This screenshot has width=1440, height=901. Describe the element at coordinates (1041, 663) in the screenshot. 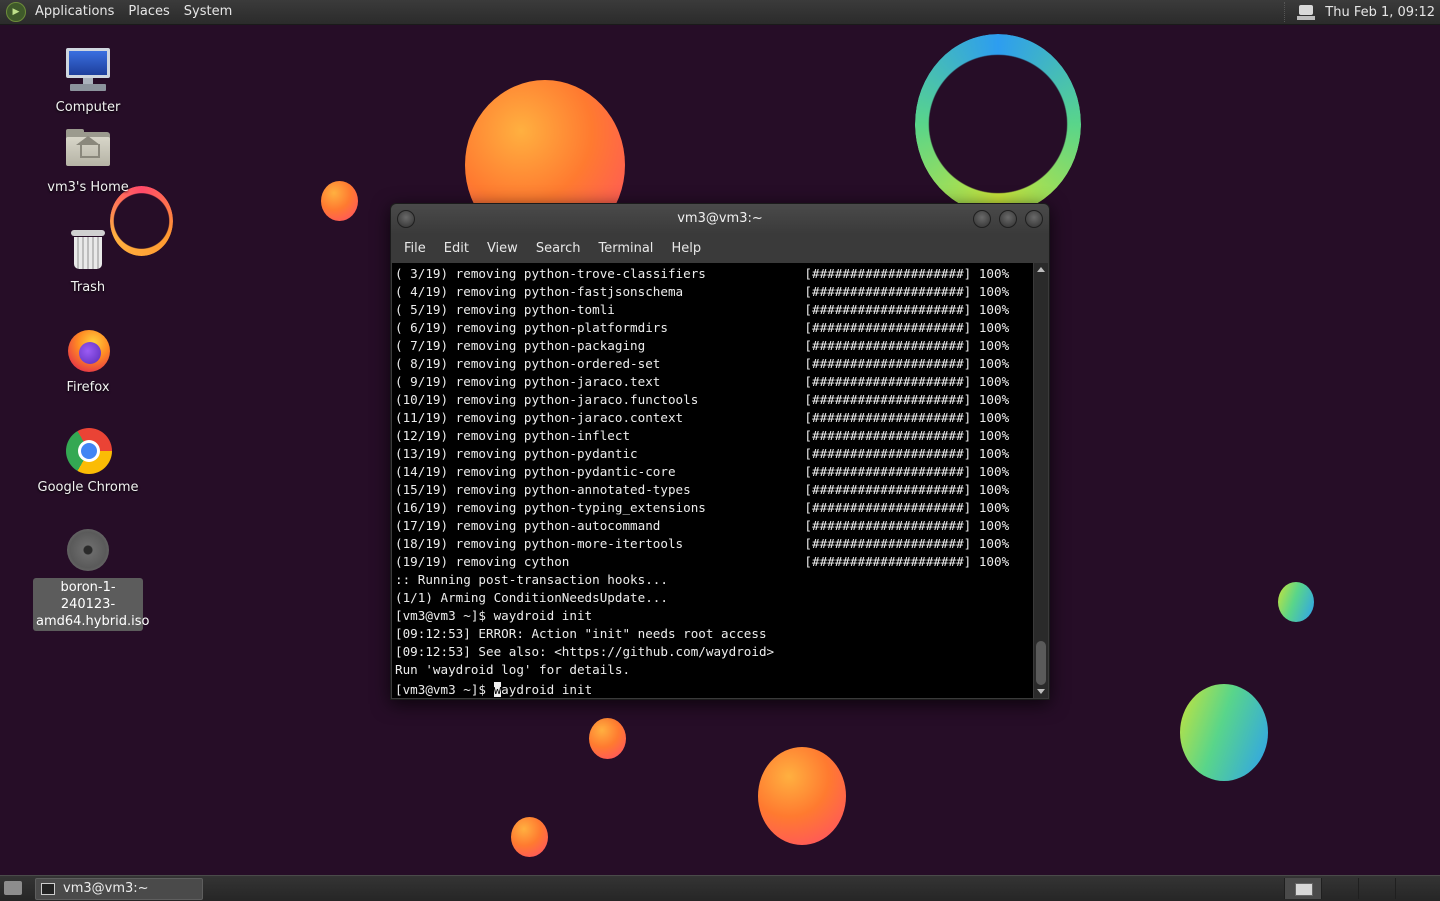

I see `scrollbar-thumb` at that location.